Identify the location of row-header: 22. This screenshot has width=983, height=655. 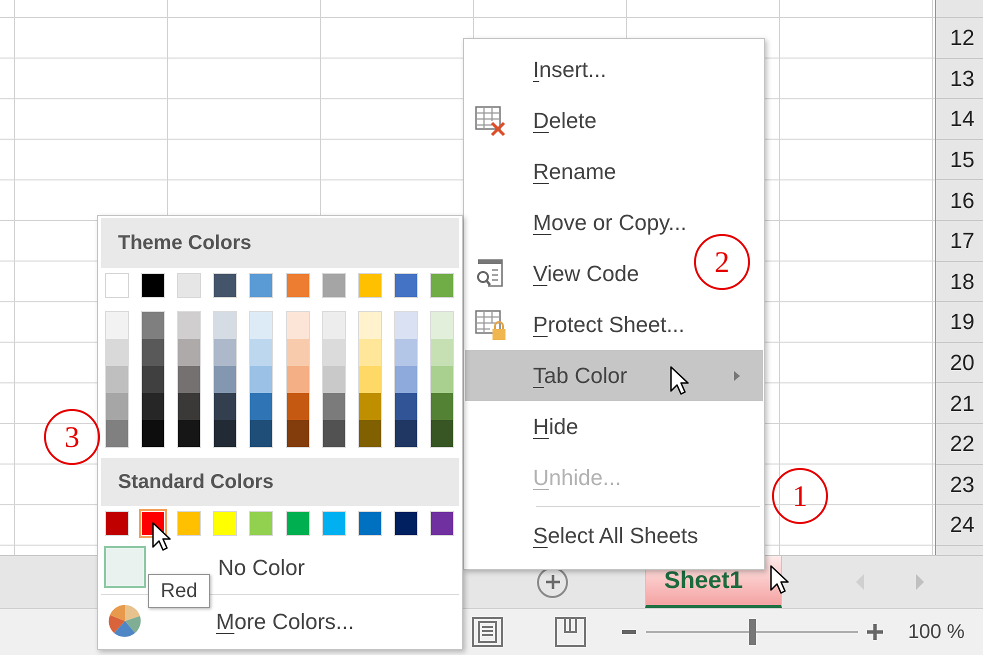
(959, 444).